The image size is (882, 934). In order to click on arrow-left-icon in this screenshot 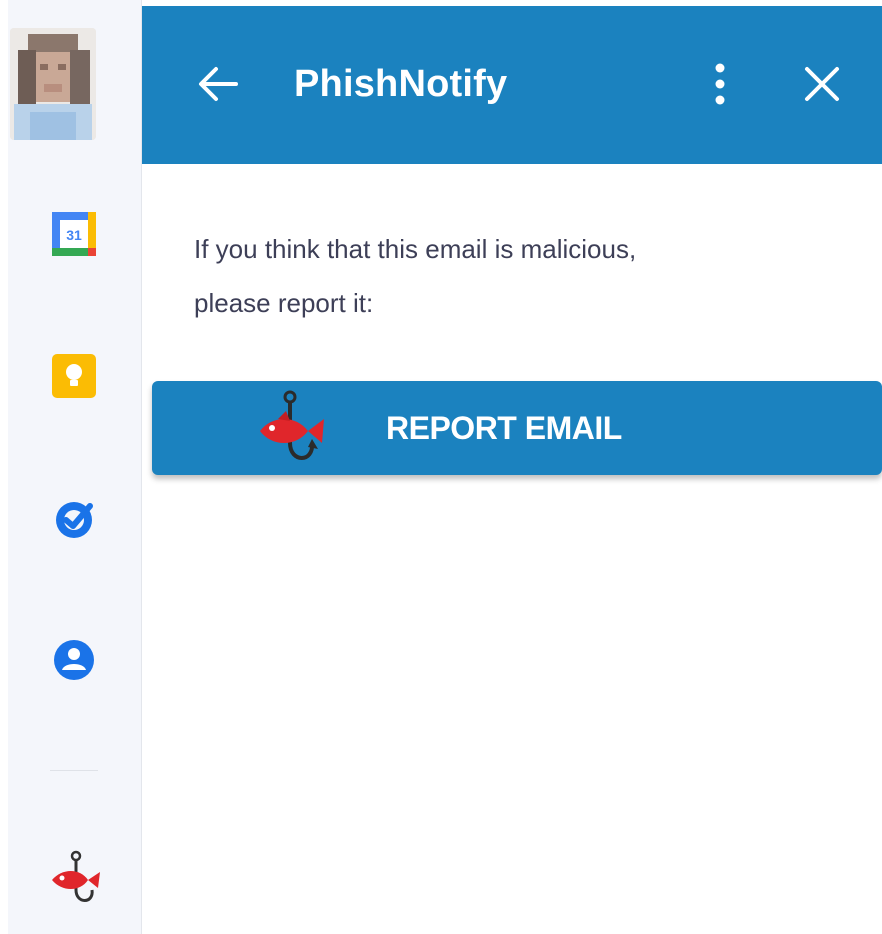, I will do `click(218, 84)`.